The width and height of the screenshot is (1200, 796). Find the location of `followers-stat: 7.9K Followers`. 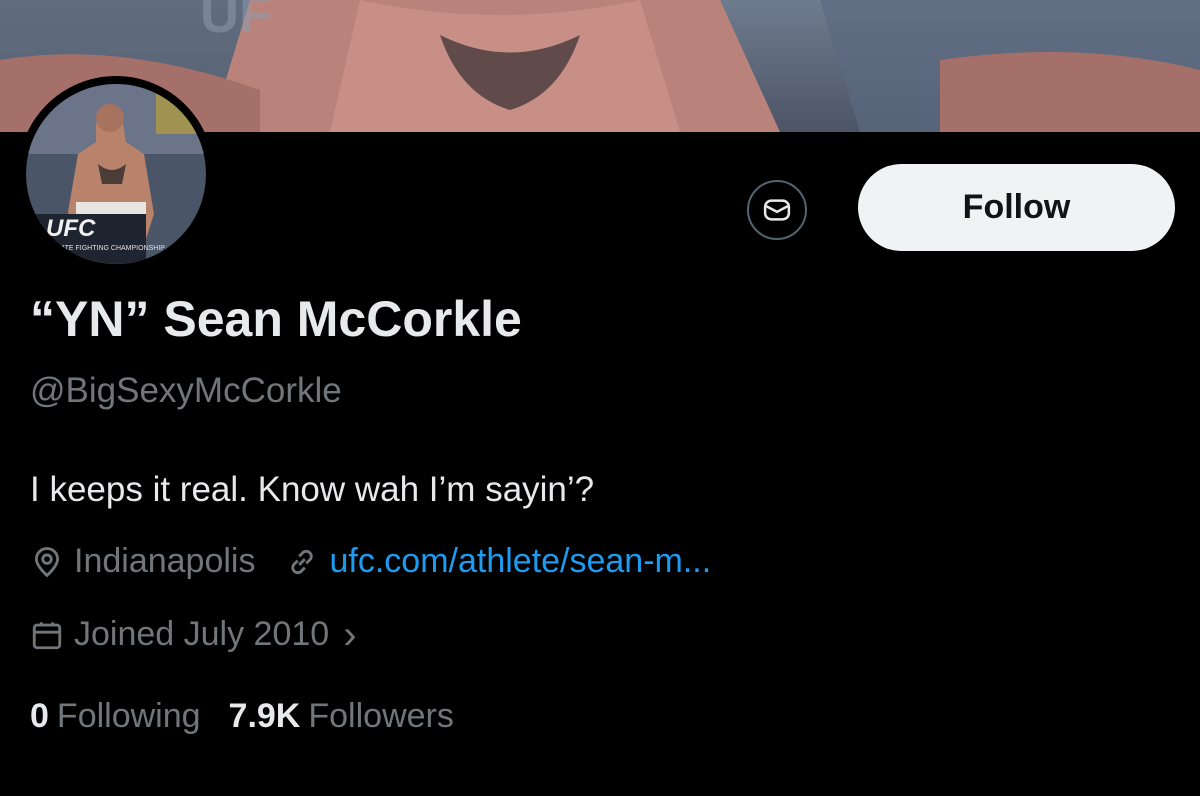

followers-stat: 7.9K Followers is located at coordinates (341, 716).